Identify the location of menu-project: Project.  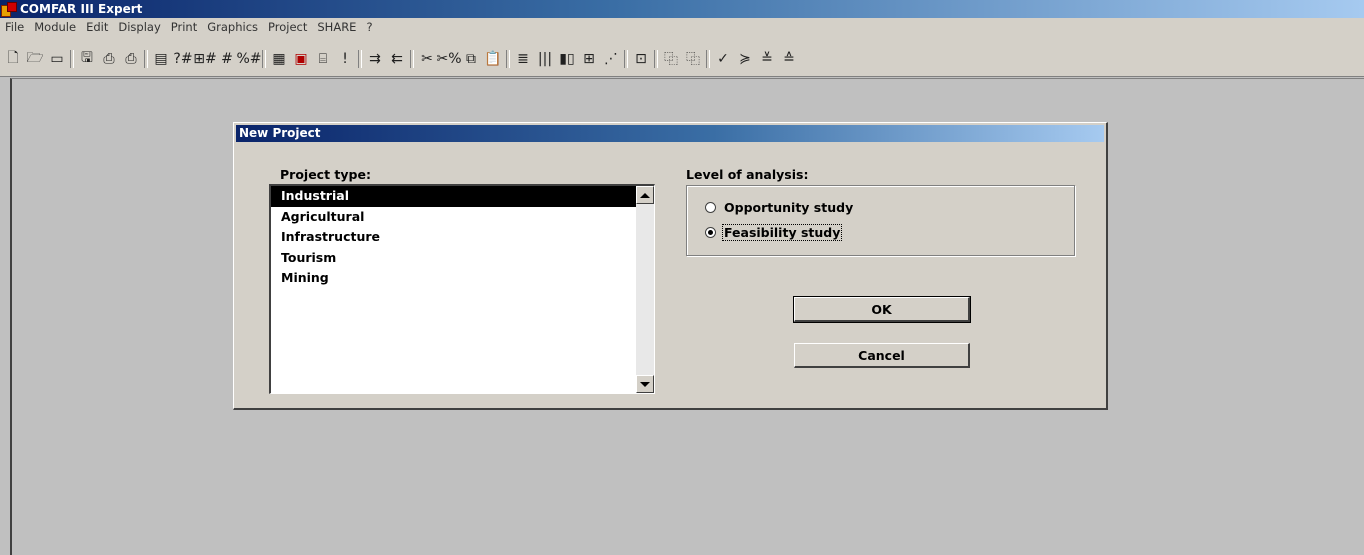
(287, 27).